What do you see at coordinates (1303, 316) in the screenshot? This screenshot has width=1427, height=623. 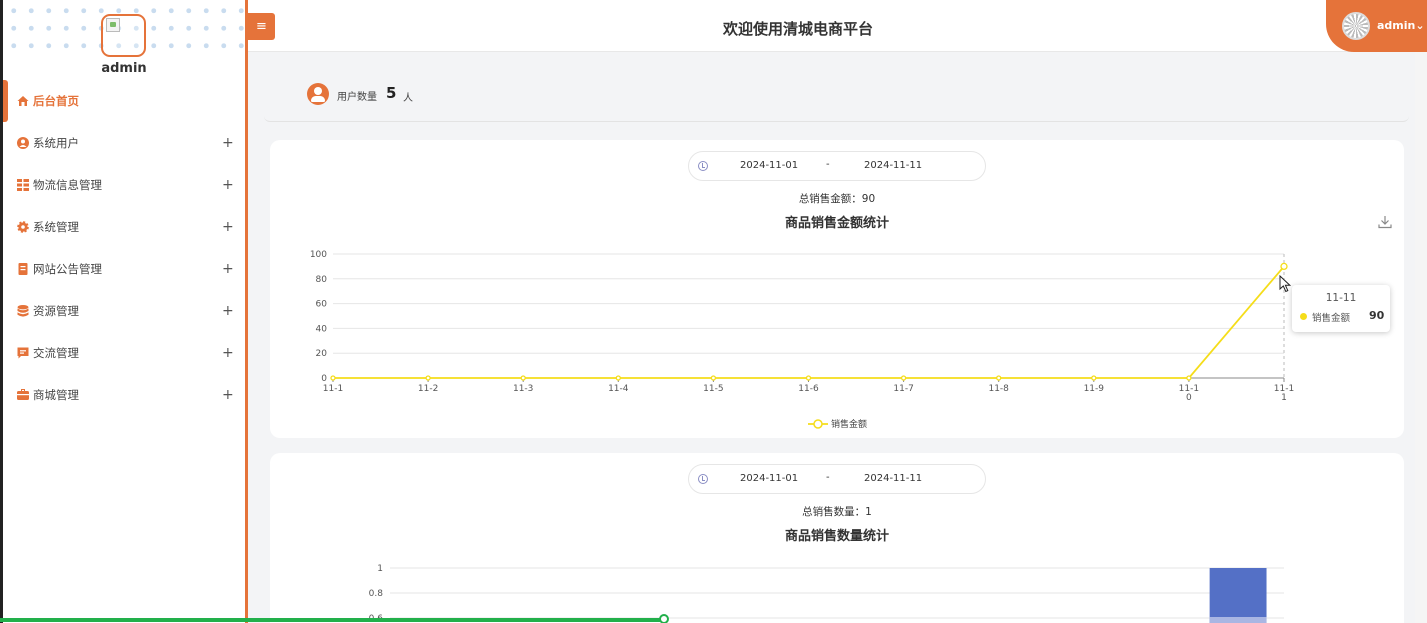 I see `tooltip-series-marker` at bounding box center [1303, 316].